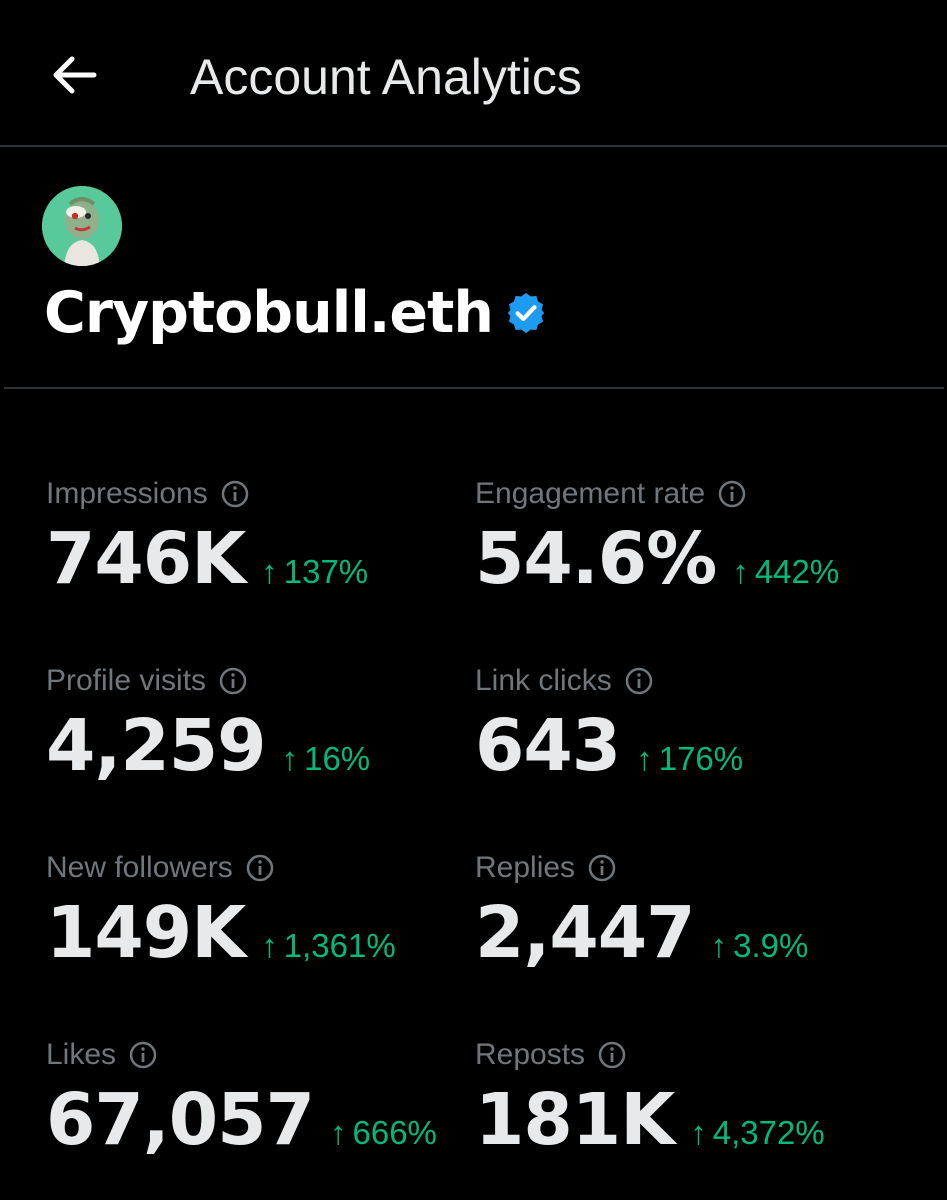 This screenshot has height=1200, width=947. I want to click on metric-change-value: 1,361%, so click(339, 945).